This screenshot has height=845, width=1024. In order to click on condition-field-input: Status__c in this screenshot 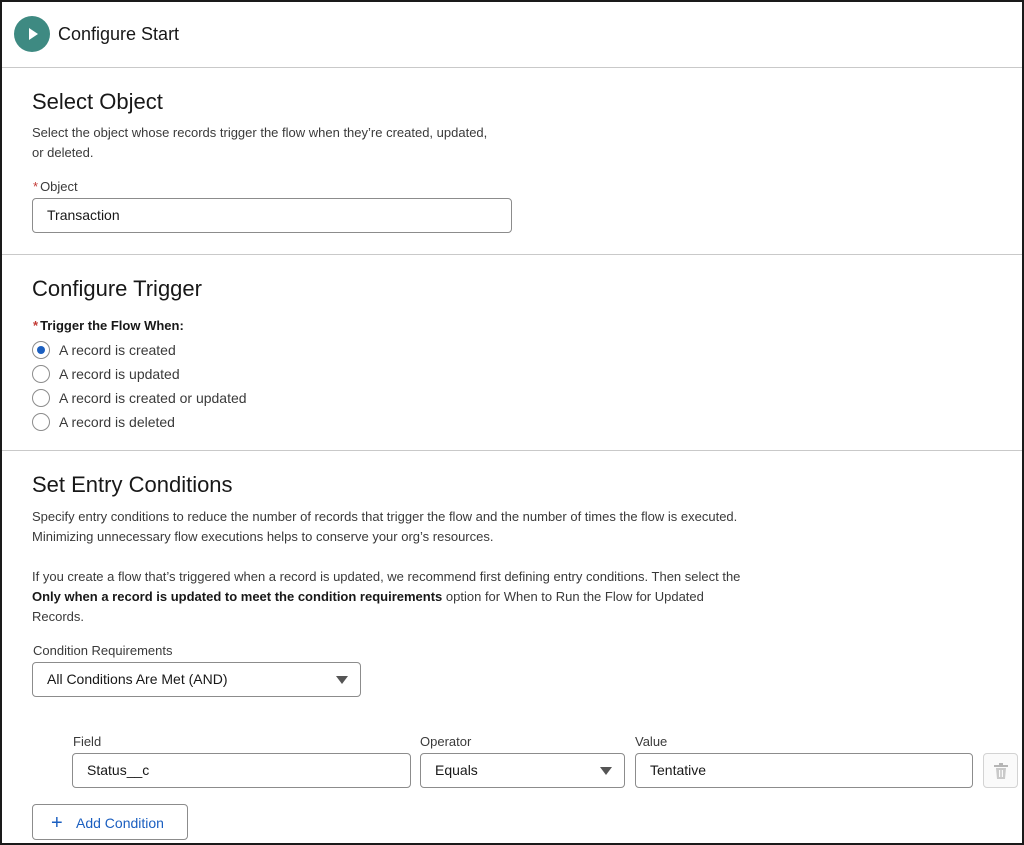, I will do `click(241, 770)`.